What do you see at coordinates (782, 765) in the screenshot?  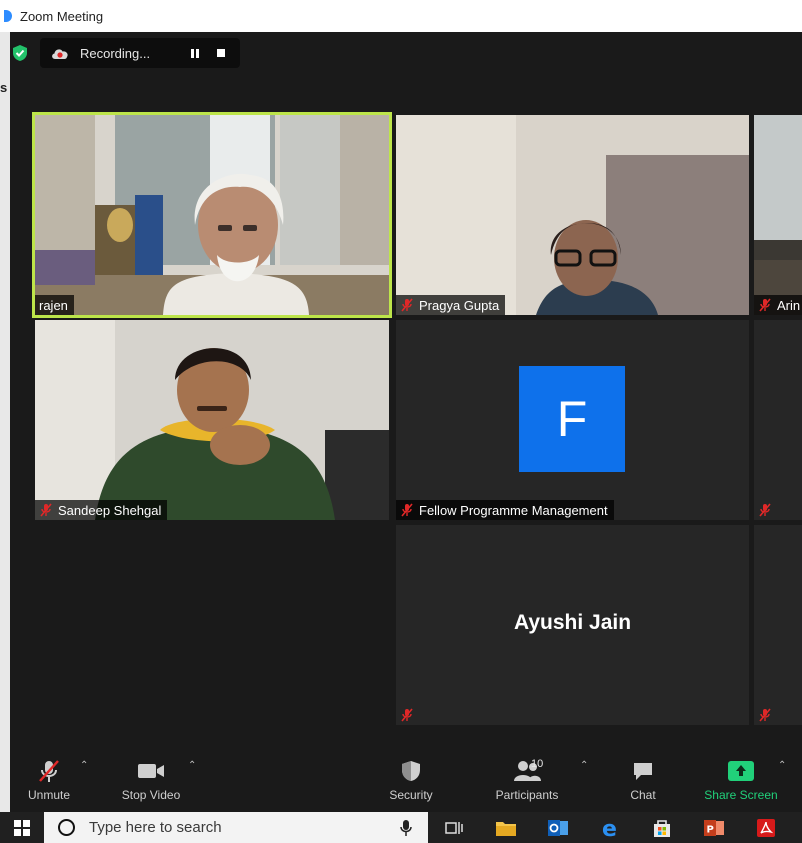 I see `share-options-chevron-up-icon: ⌃` at bounding box center [782, 765].